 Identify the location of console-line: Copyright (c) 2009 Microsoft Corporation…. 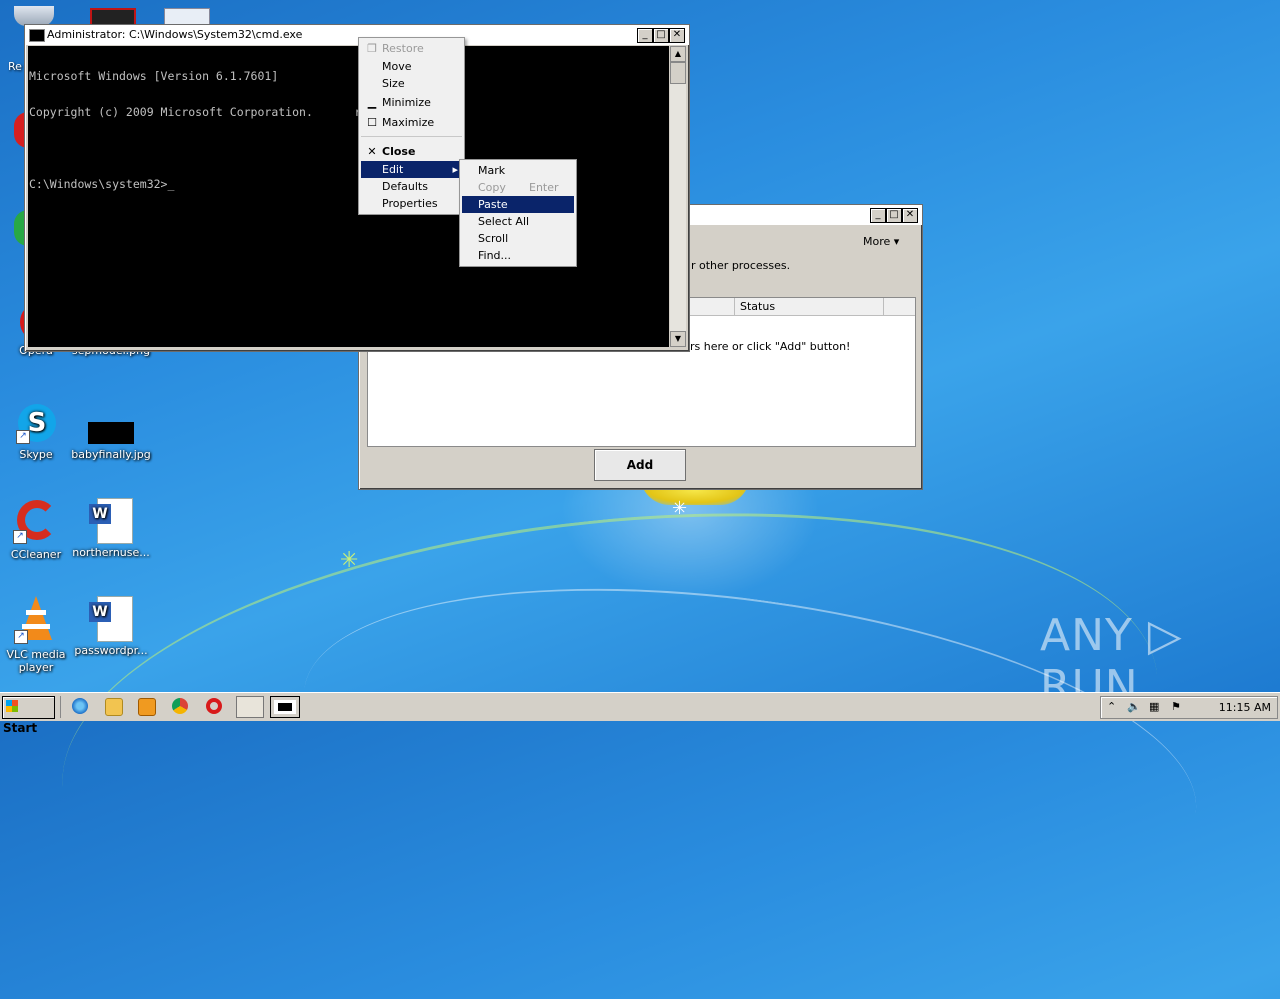
(223, 112).